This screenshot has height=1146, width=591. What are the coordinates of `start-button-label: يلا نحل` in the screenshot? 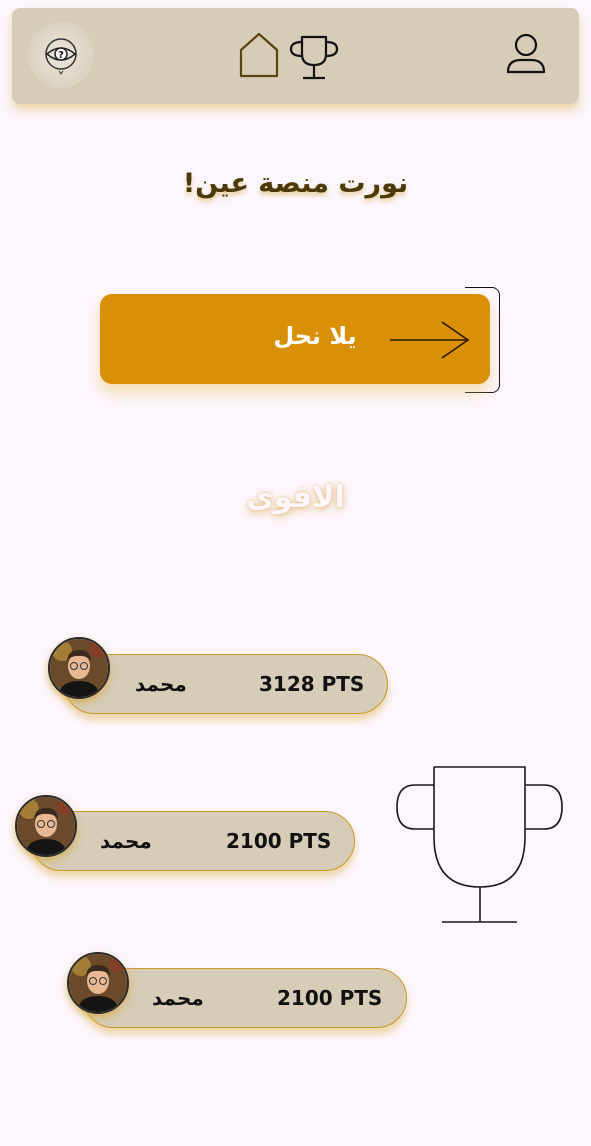 It's located at (315, 336).